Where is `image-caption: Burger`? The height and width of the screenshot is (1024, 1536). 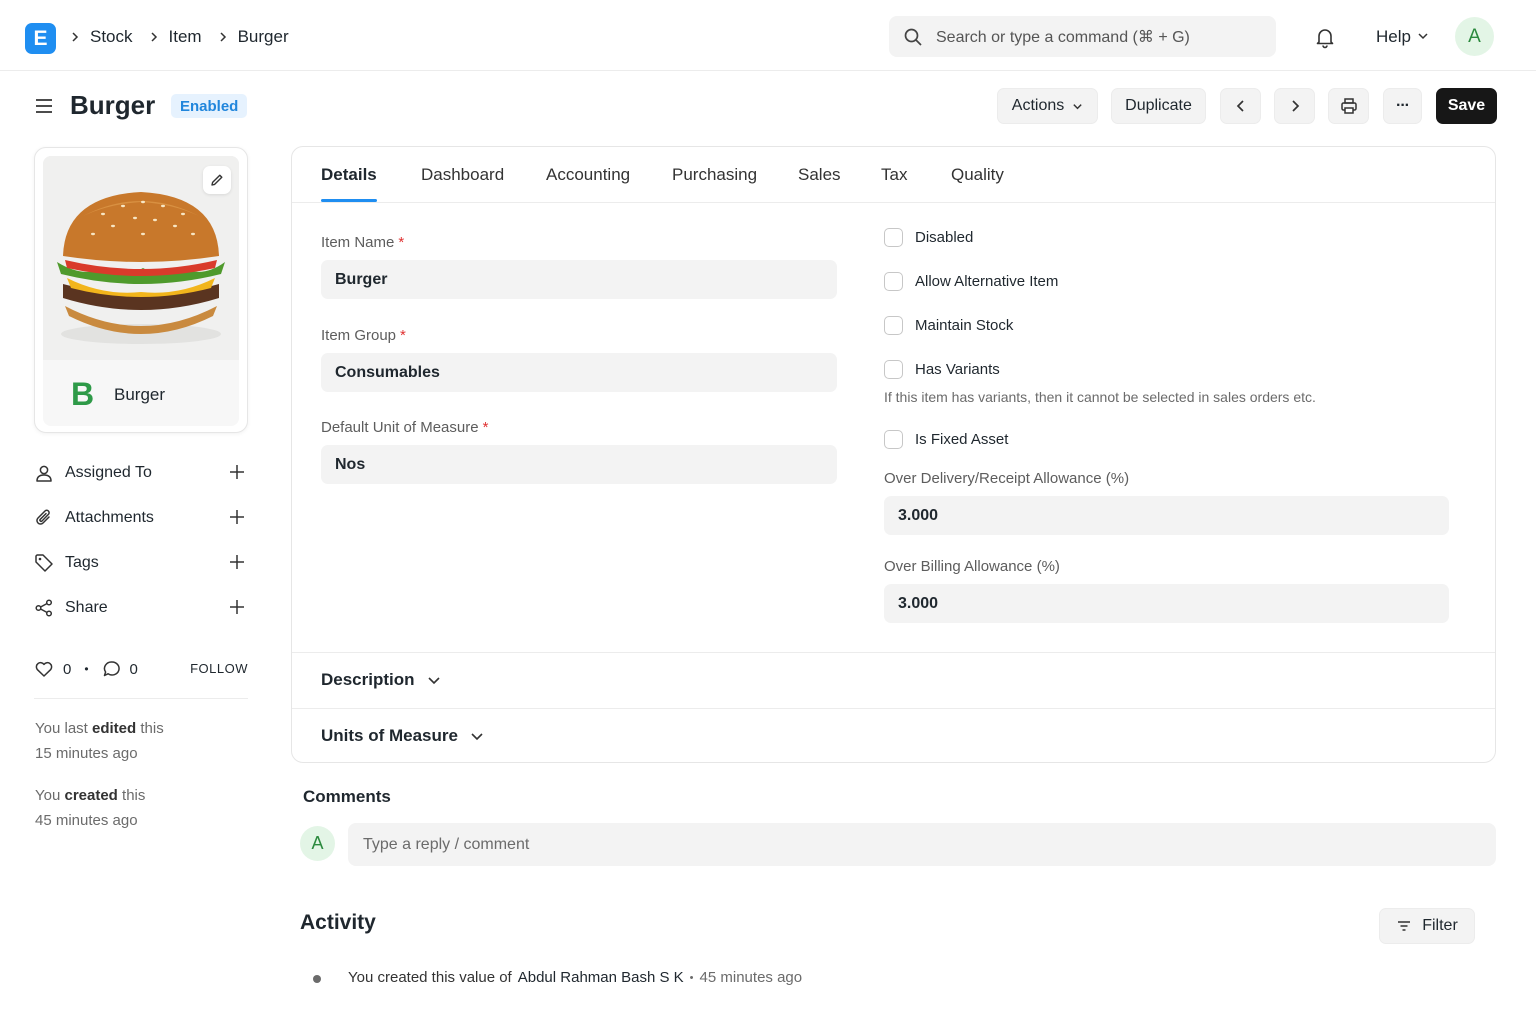
image-caption: Burger is located at coordinates (140, 394).